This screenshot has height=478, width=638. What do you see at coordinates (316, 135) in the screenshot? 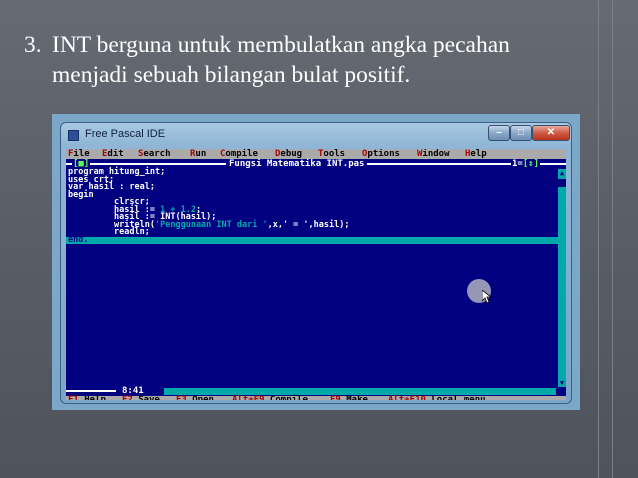
I see `window-titlebar: Free Pascal IDE – □ ✕` at bounding box center [316, 135].